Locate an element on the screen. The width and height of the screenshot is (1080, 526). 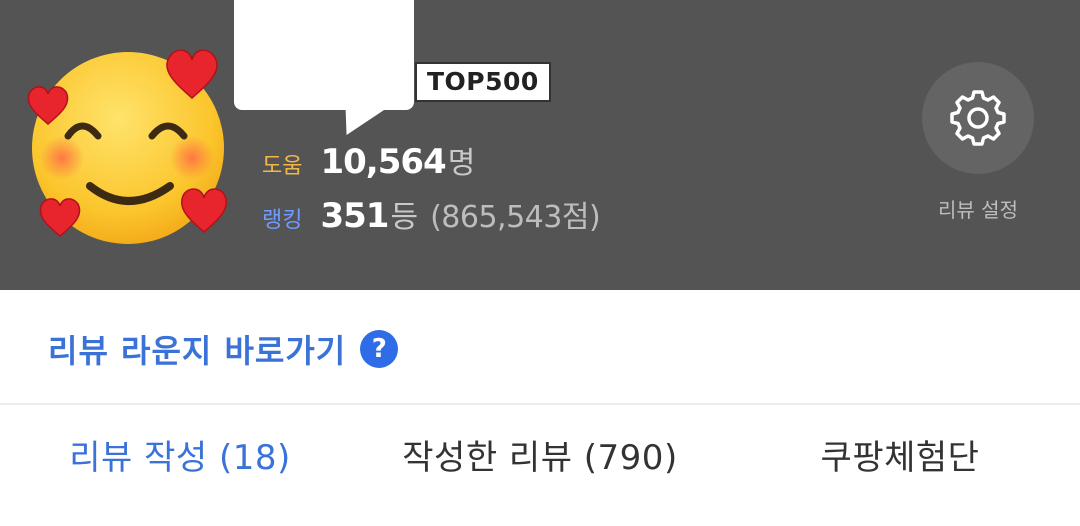
review-lounge-link: 리뷰 라운지 바로가기 ? is located at coordinates (223, 349).